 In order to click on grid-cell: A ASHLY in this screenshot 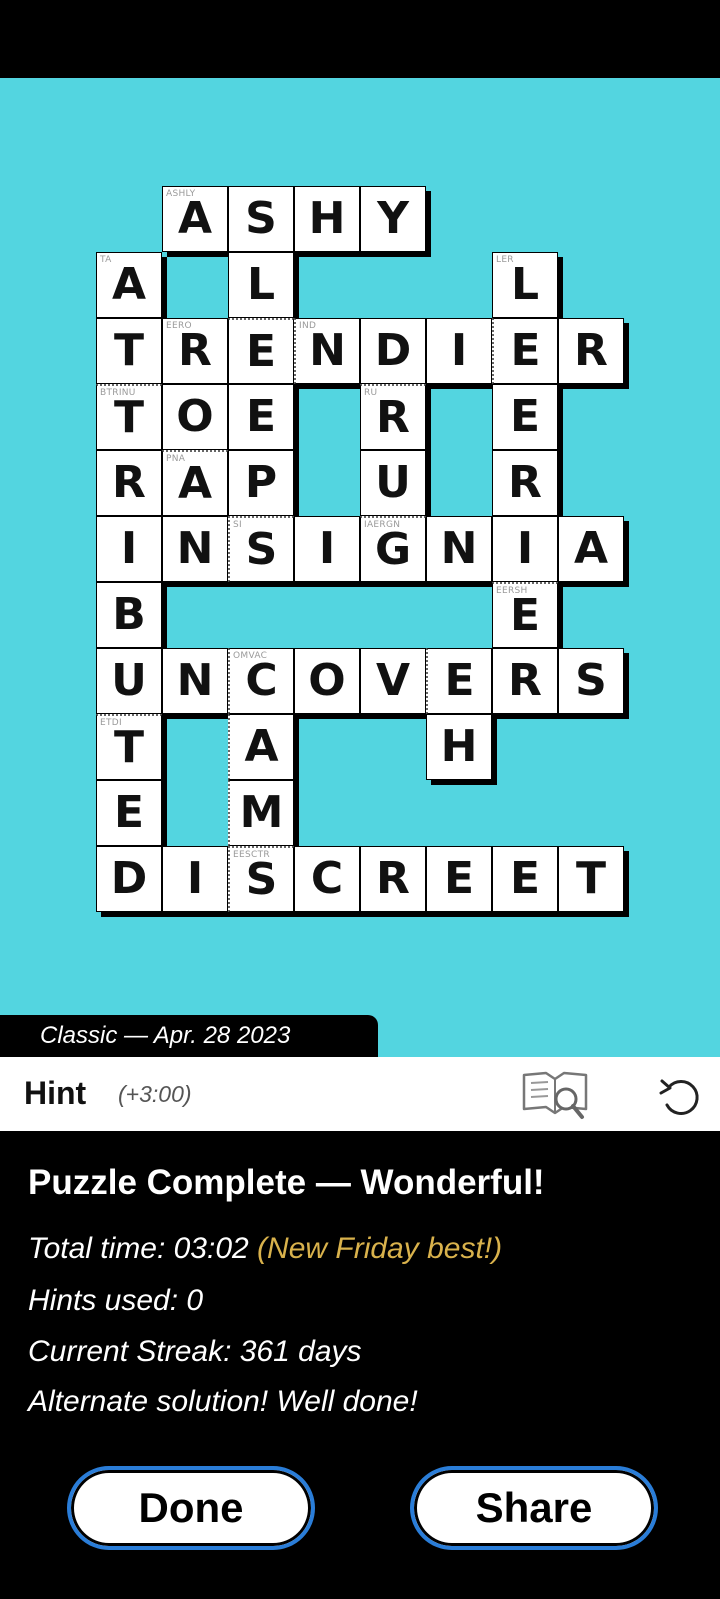, I will do `click(195, 219)`.